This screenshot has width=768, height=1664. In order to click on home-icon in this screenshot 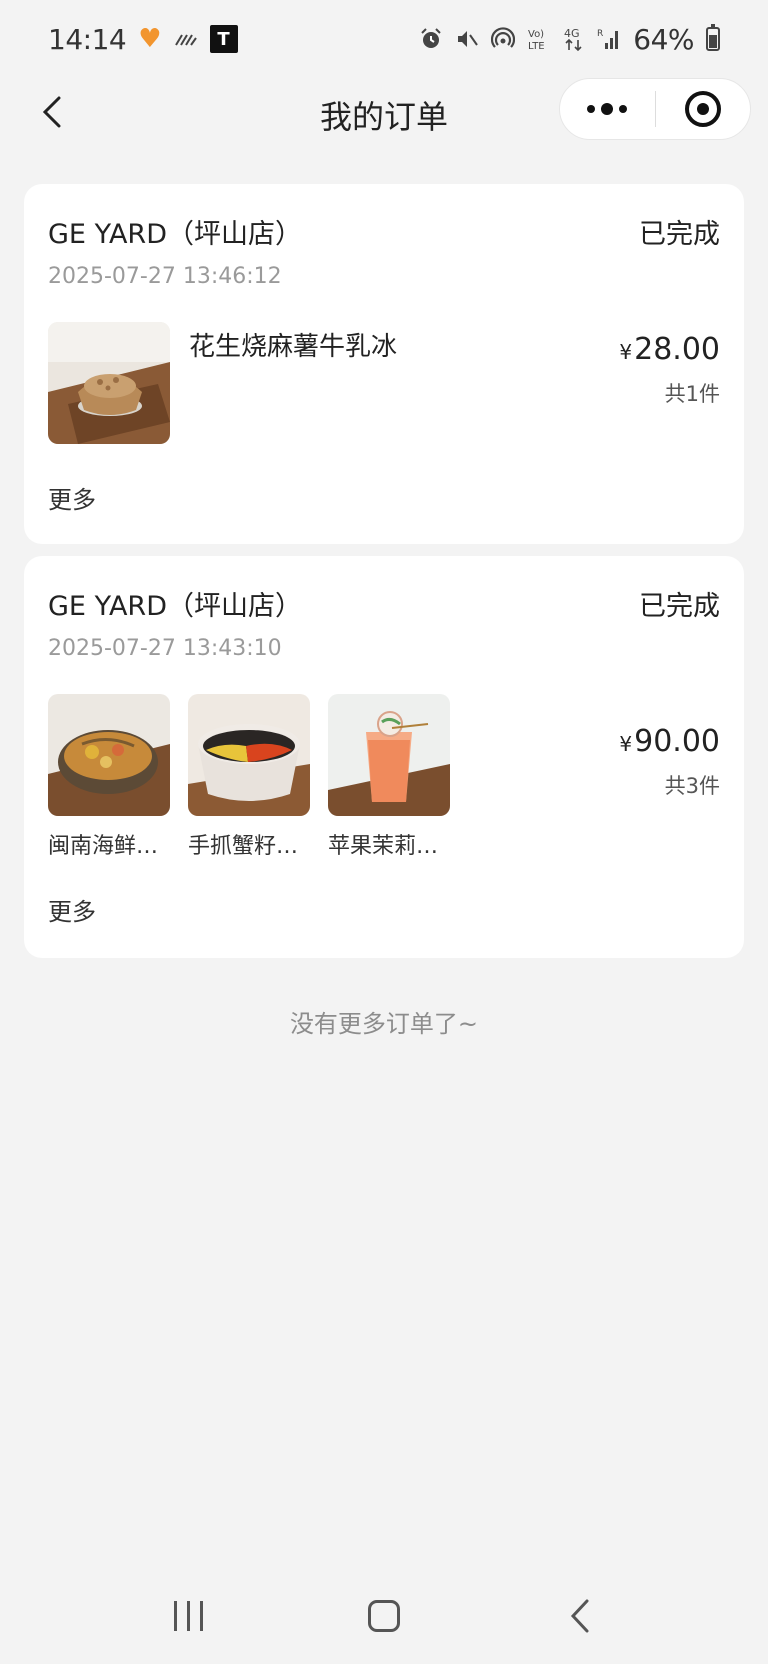, I will do `click(384, 1616)`.